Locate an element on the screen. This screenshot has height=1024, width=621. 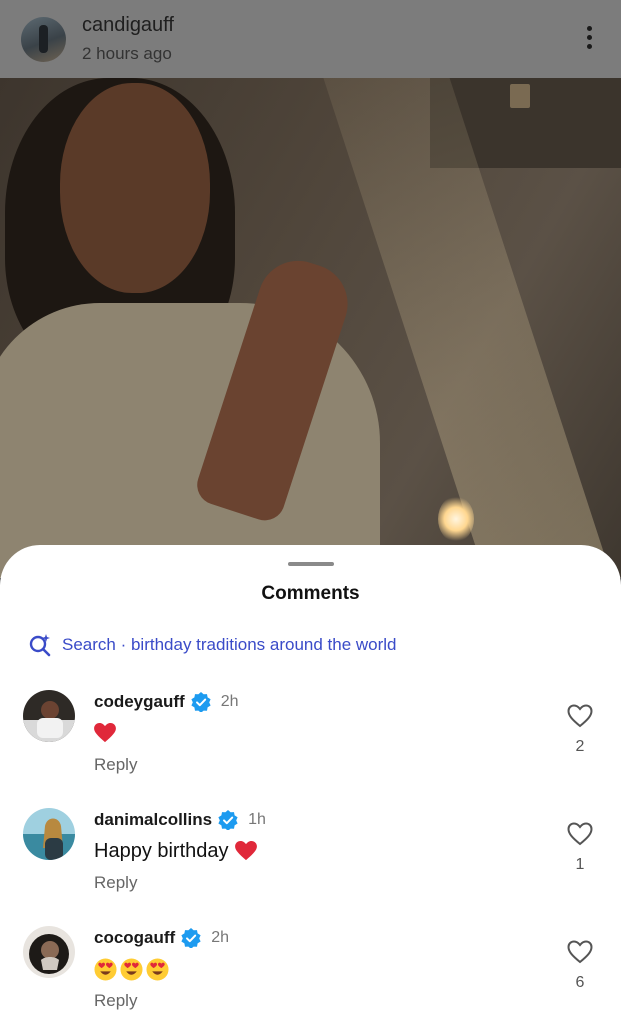
comment-username: cocogauff is located at coordinates (134, 938).